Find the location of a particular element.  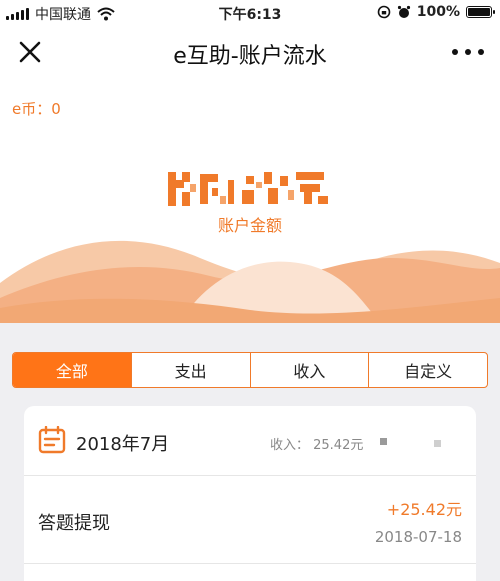

month-label: 2018年7月 is located at coordinates (123, 444).